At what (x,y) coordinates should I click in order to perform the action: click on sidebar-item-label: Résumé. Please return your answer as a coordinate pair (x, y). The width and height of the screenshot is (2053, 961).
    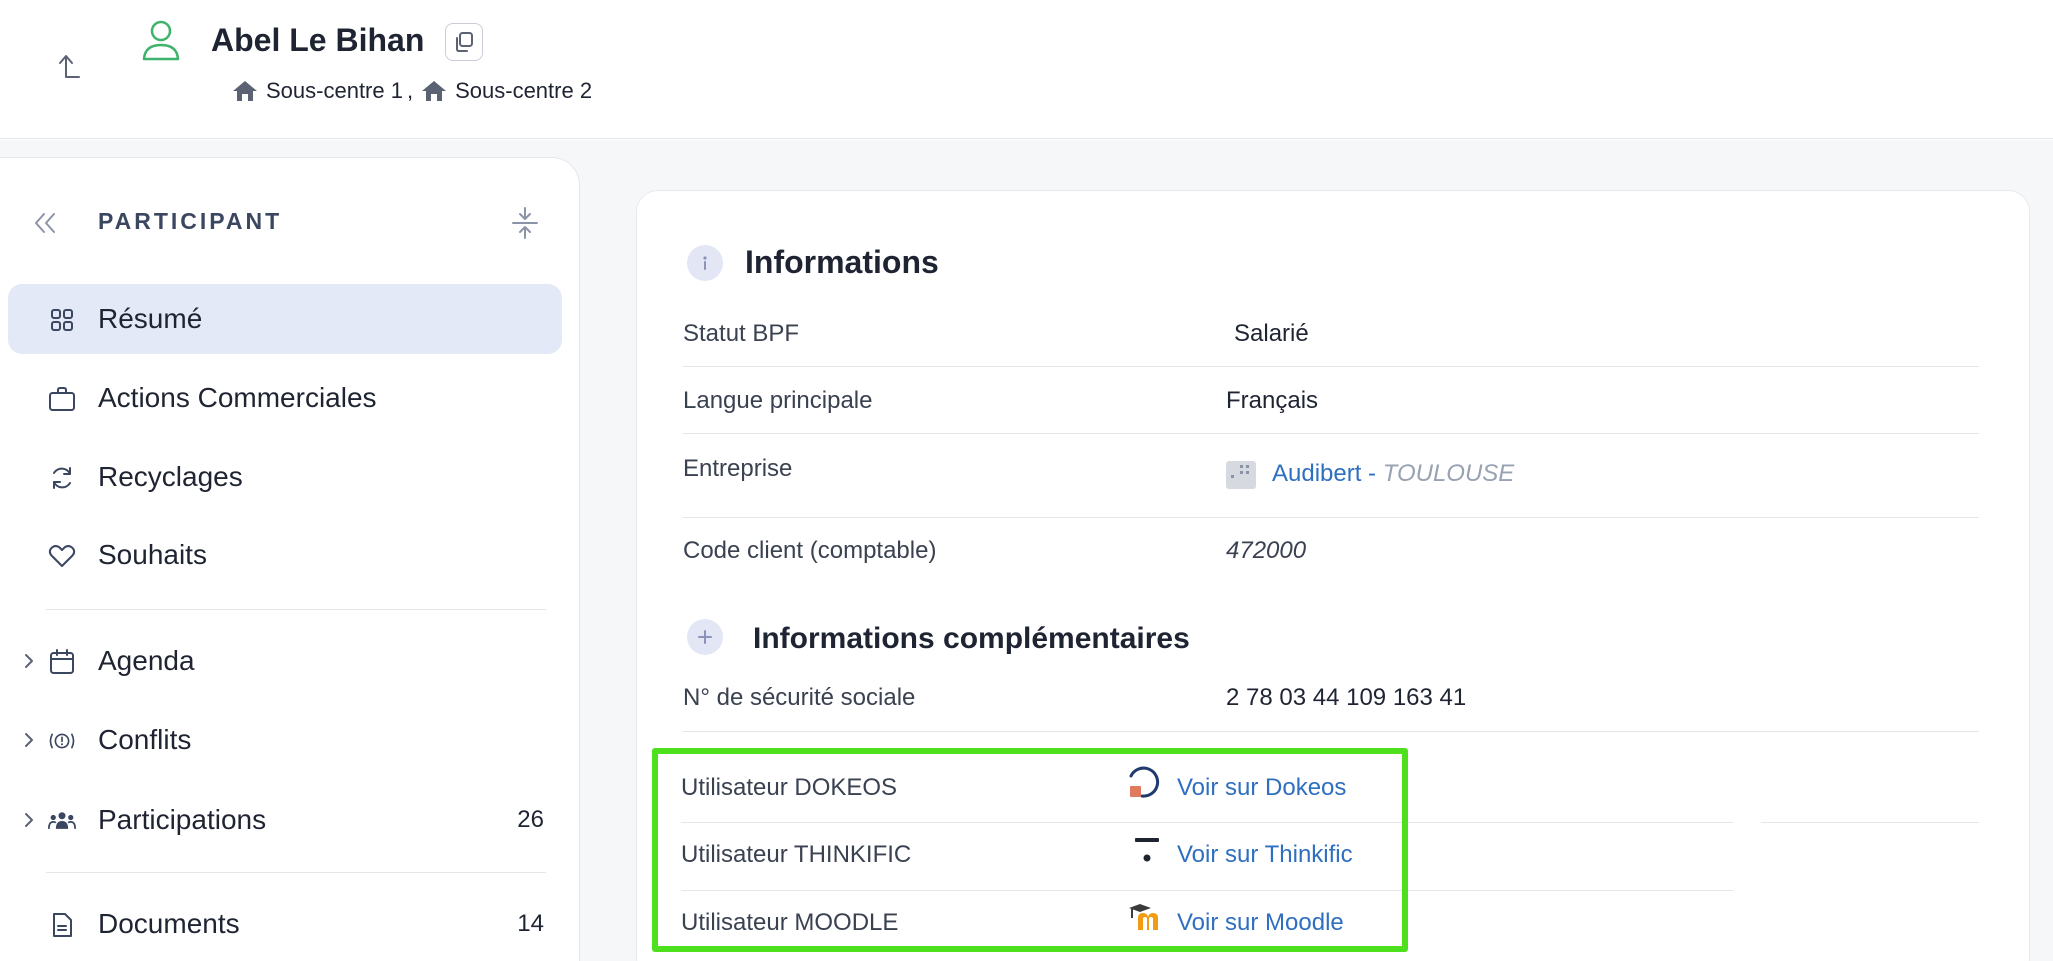
    Looking at the image, I should click on (150, 318).